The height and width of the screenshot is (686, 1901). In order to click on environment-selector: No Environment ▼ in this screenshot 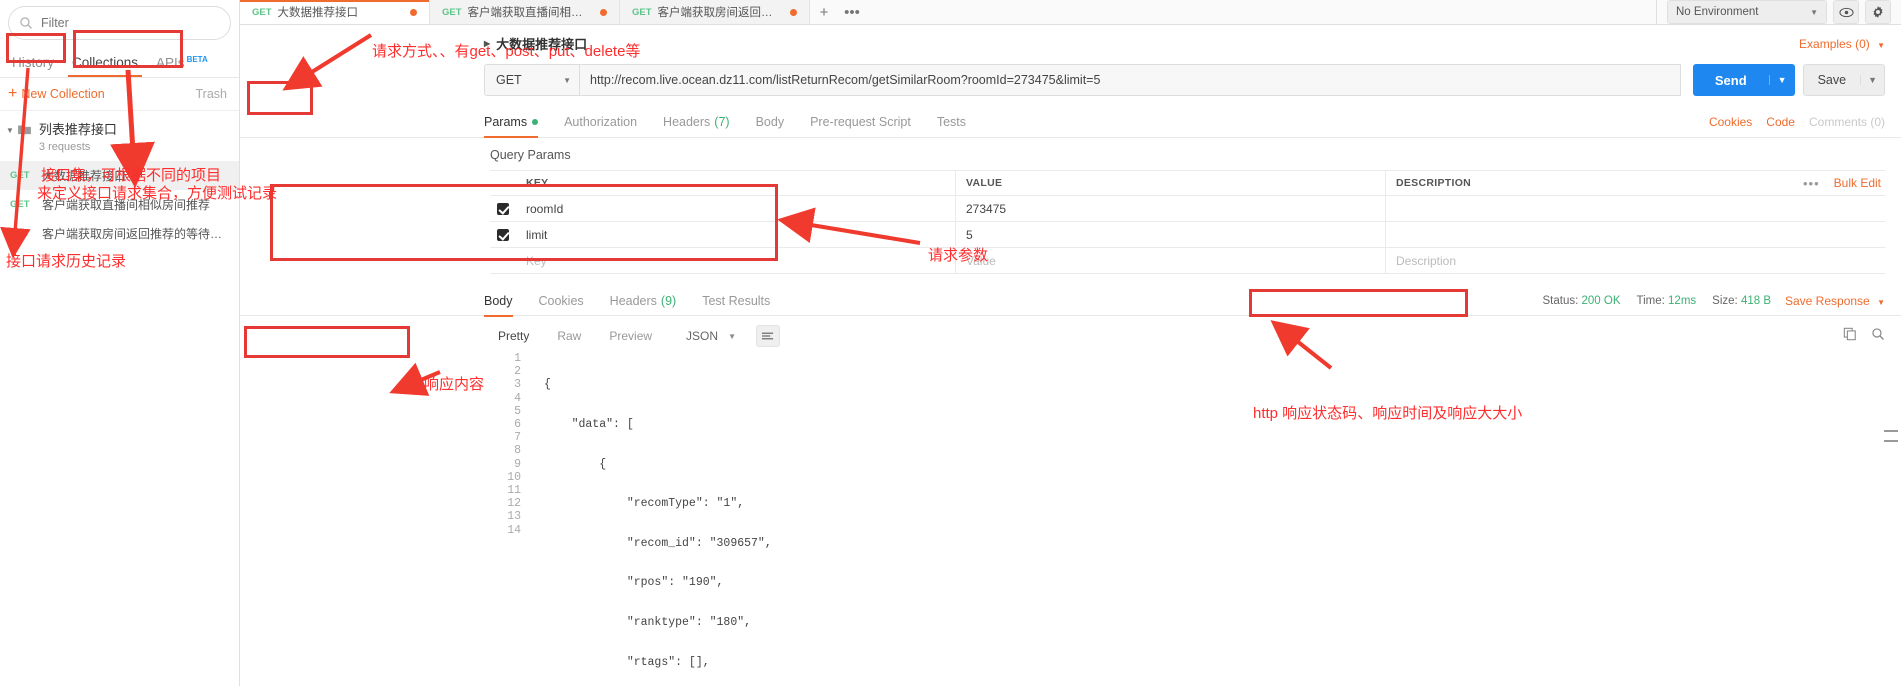, I will do `click(1747, 12)`.